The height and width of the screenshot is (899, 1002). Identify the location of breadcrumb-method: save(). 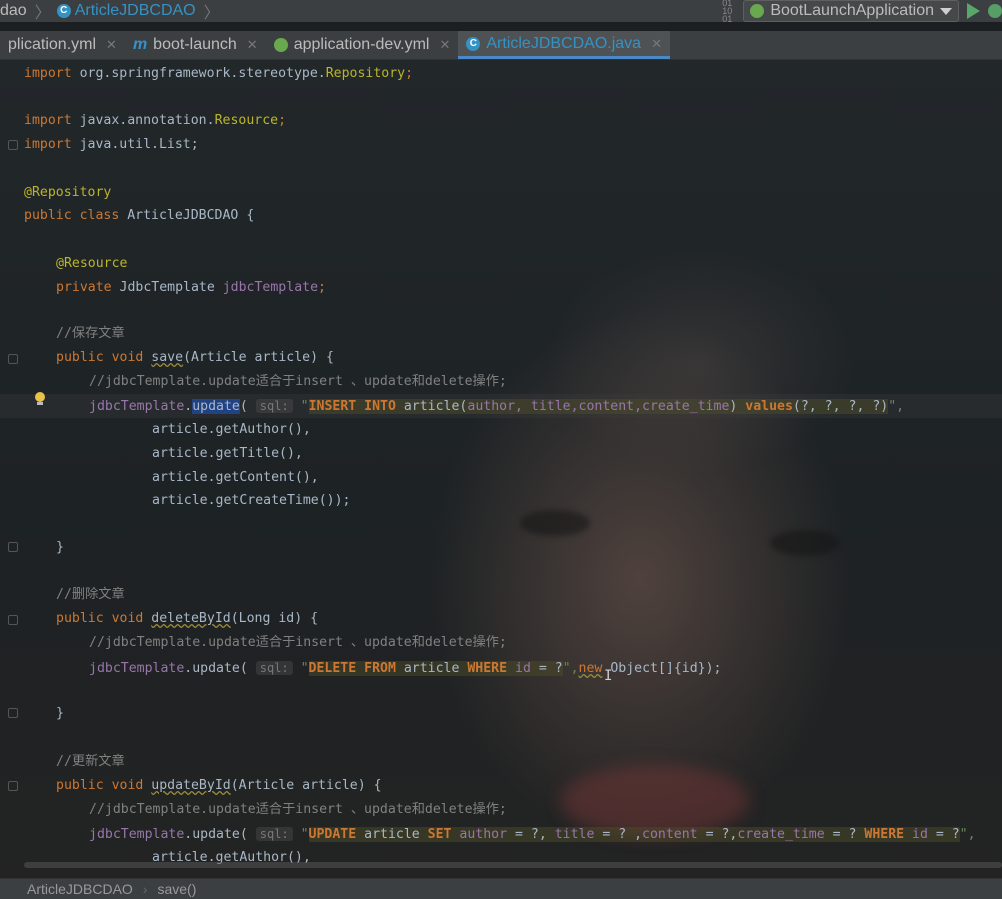
(176, 889).